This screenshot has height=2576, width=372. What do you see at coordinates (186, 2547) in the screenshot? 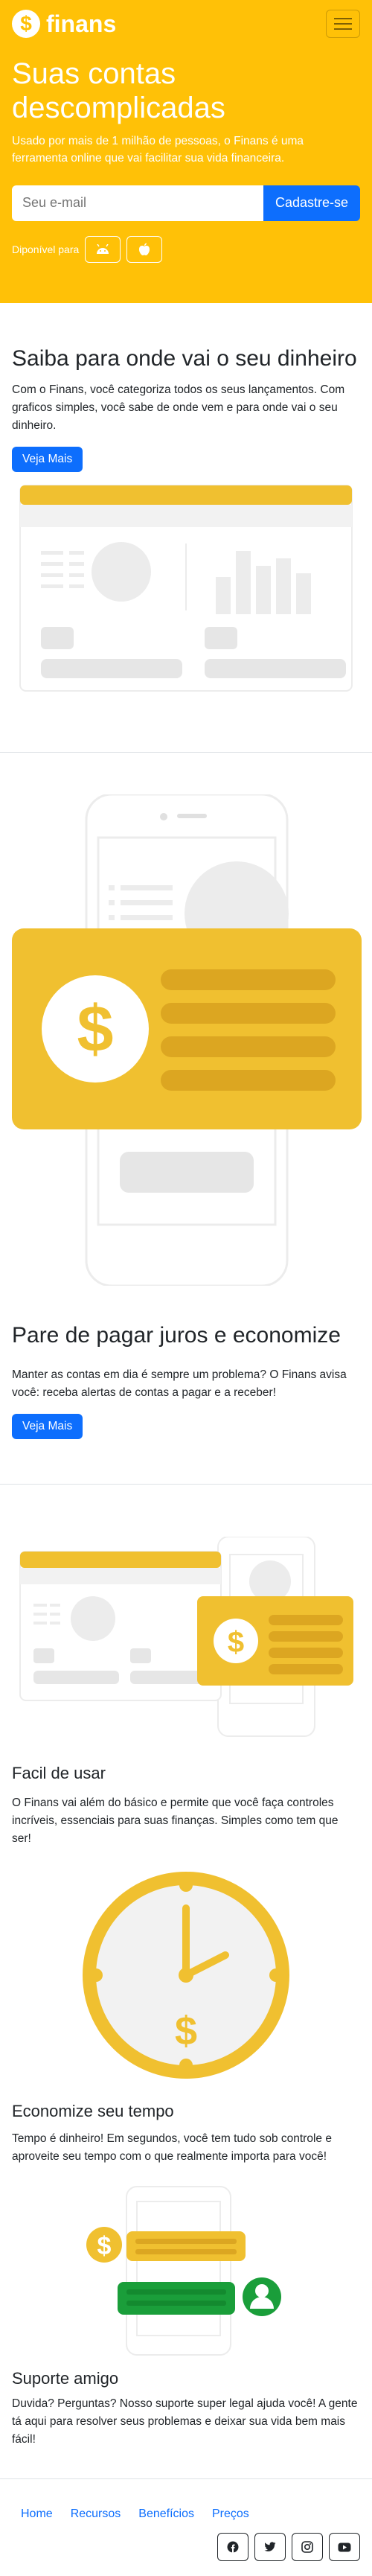
I see `social-links` at bounding box center [186, 2547].